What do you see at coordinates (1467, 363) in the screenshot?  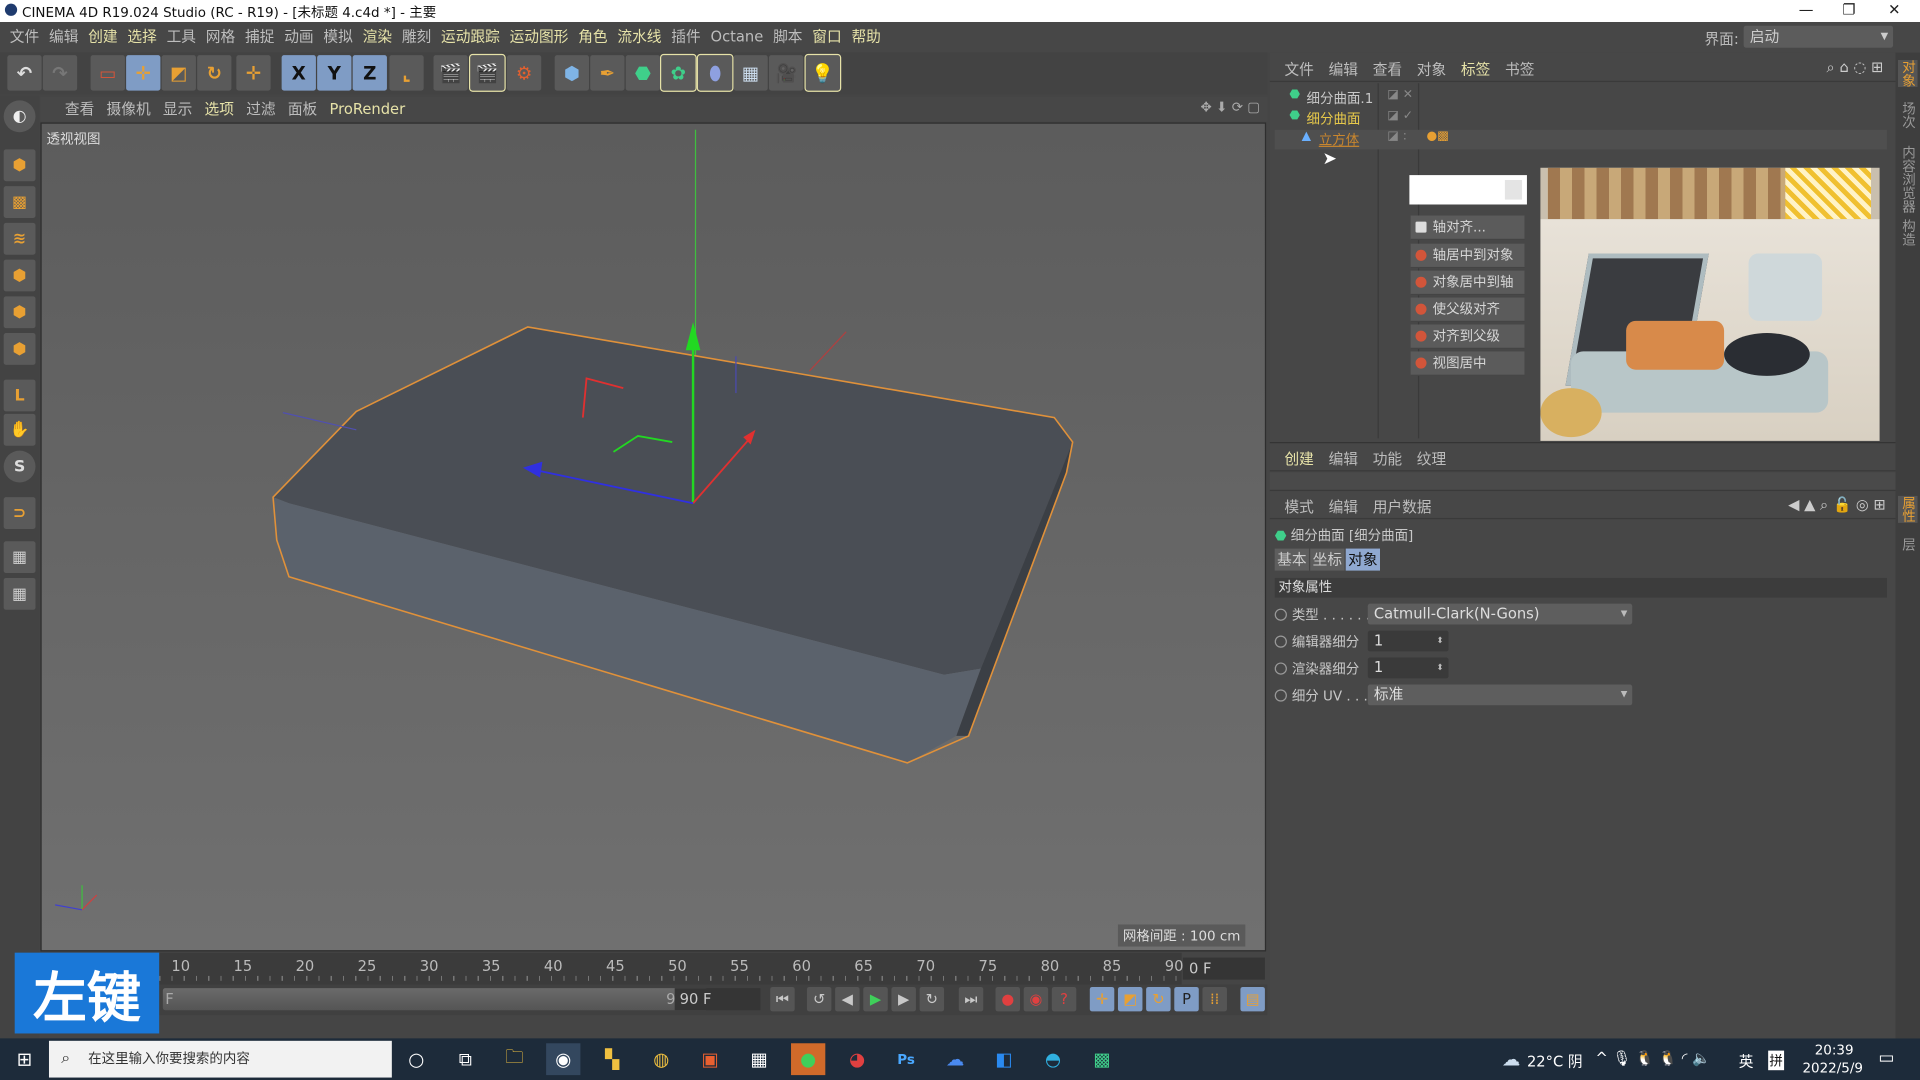 I see `context-menu-item: 视图居中` at bounding box center [1467, 363].